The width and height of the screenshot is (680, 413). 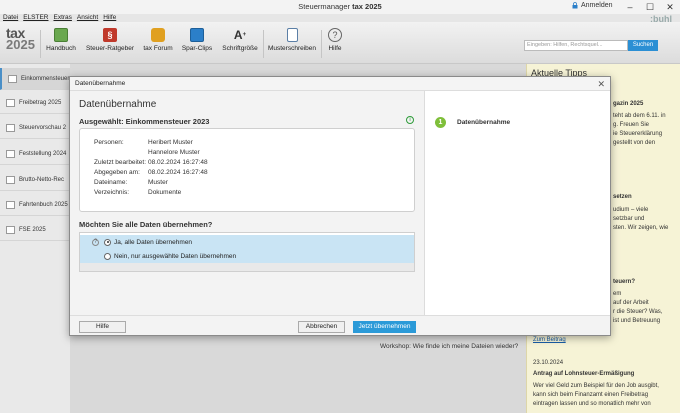 I want to click on toolbar-spar-clips-label: Spar-Clips, so click(x=197, y=48).